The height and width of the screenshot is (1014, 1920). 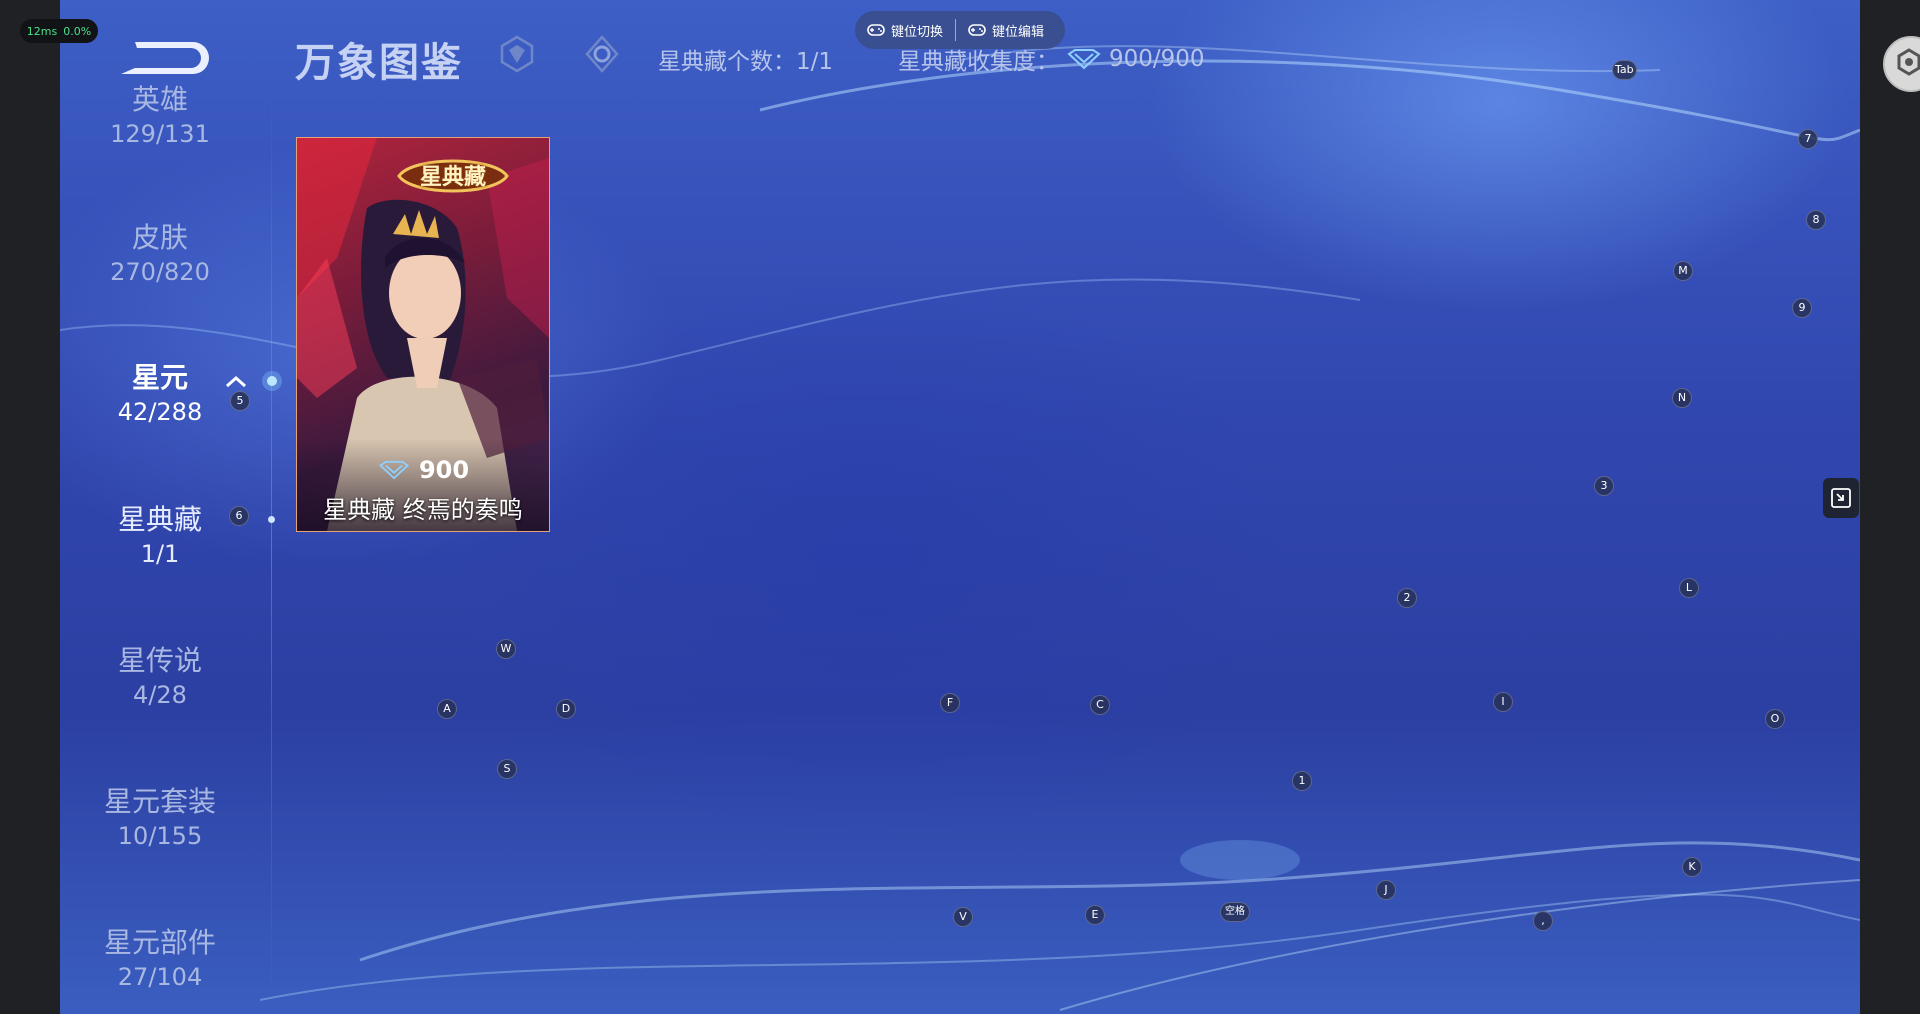 I want to click on card-badge-label: 星典藏, so click(x=452, y=177).